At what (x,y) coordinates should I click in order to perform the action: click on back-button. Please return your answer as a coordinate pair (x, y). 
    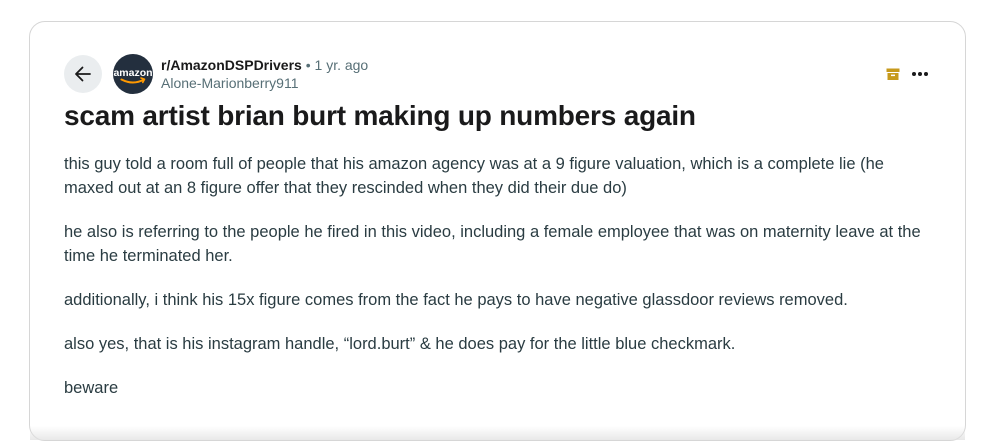
    Looking at the image, I should click on (83, 74).